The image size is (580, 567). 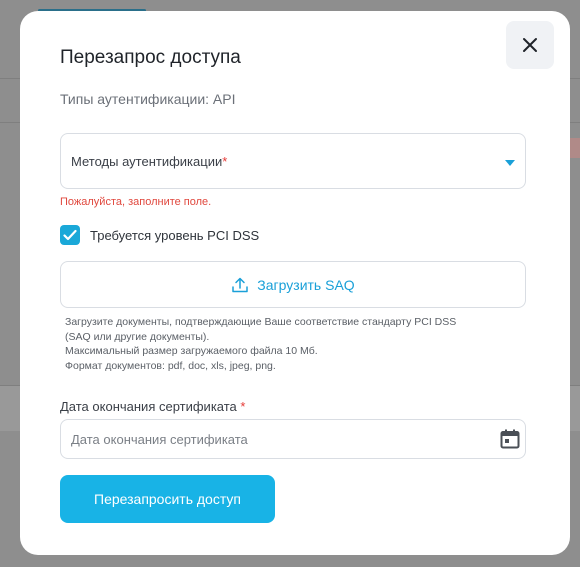 I want to click on chevron-down-icon, so click(x=510, y=163).